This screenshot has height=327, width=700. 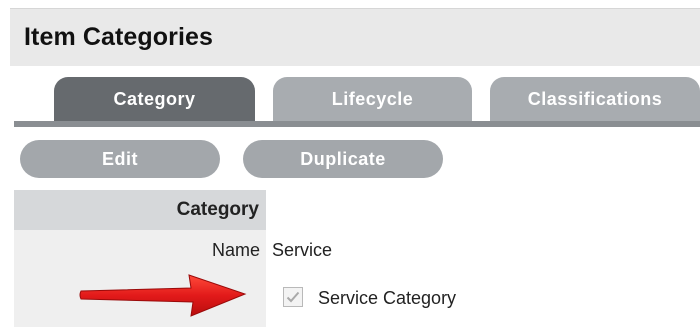 What do you see at coordinates (302, 250) in the screenshot?
I see `name-value: Service` at bounding box center [302, 250].